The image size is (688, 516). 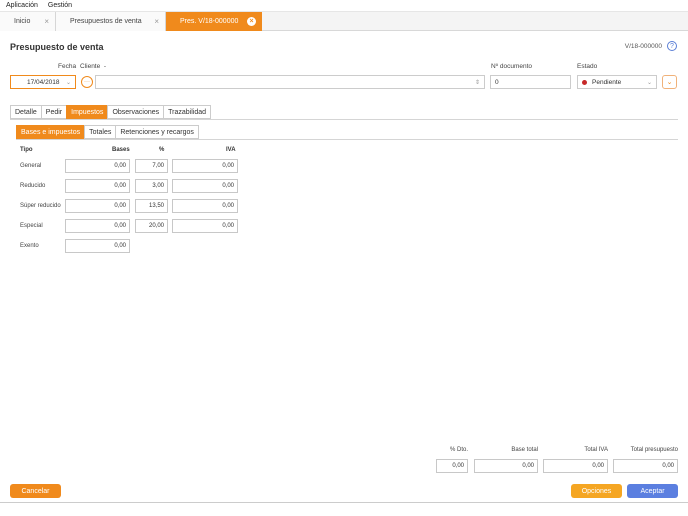 What do you see at coordinates (214, 21) in the screenshot?
I see `tab-presupuesto-actual: Pres. V/18-000000 ×` at bounding box center [214, 21].